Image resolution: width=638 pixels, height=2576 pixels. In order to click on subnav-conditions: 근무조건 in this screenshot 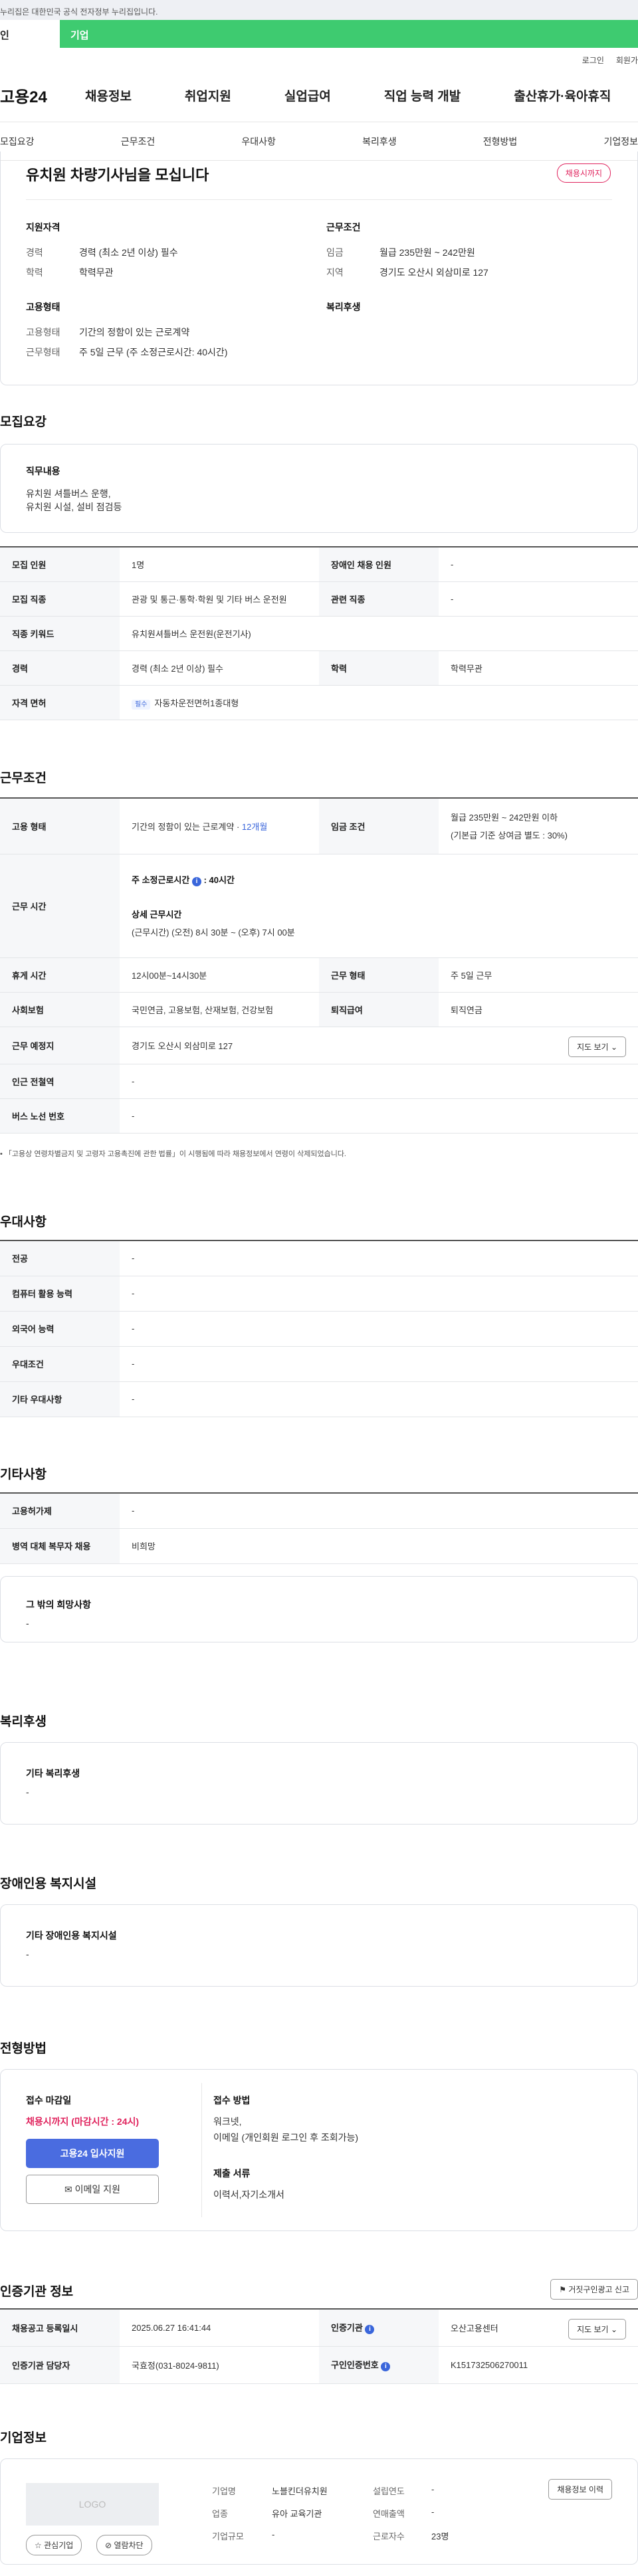, I will do `click(138, 141)`.